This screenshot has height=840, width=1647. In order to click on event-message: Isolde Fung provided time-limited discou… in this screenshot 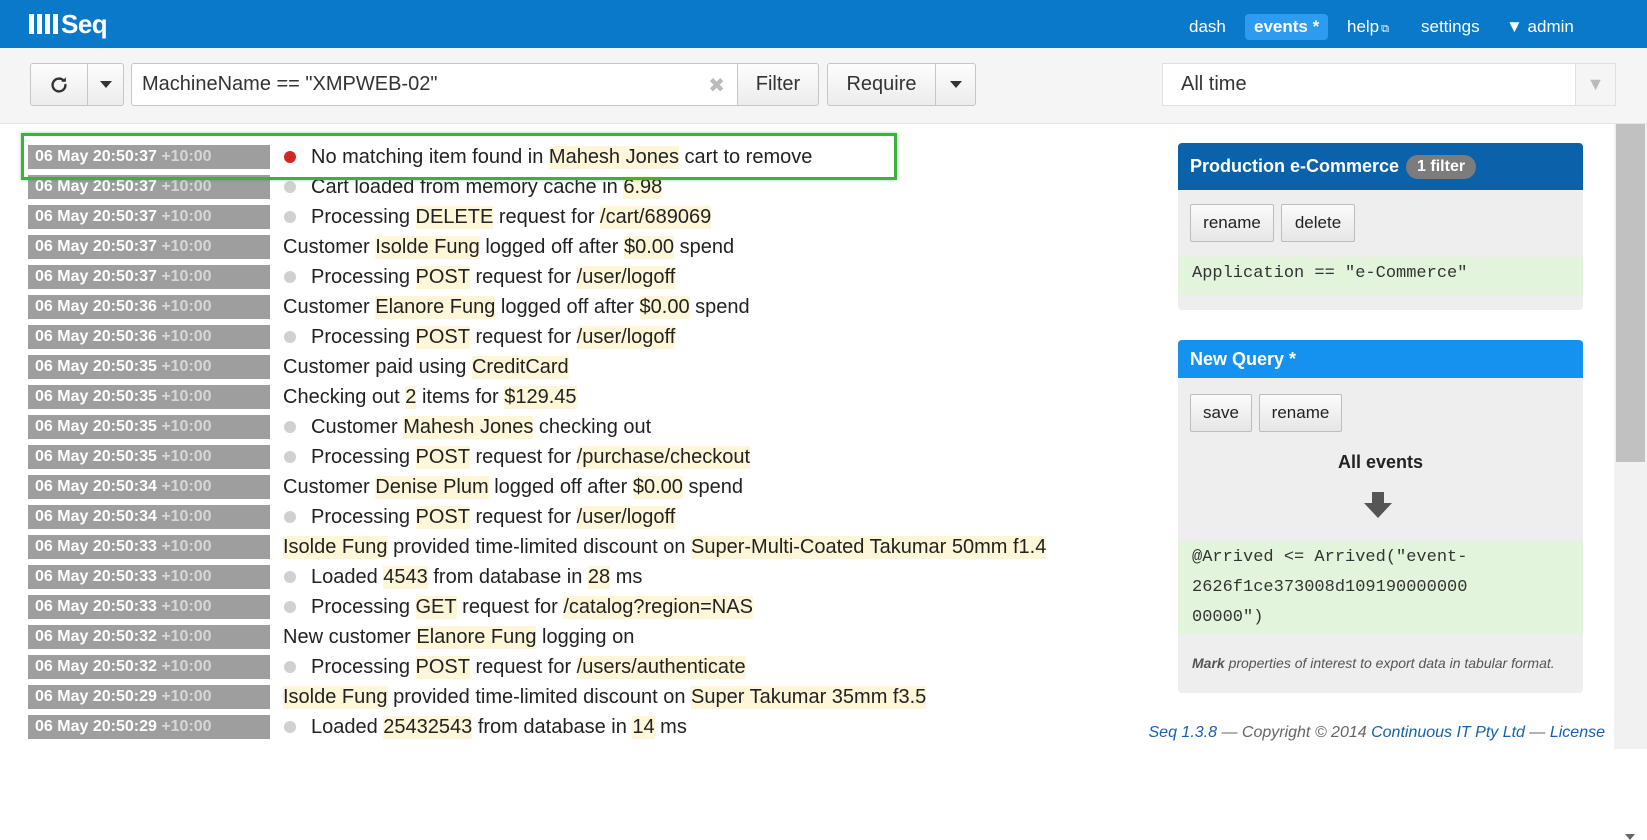, I will do `click(605, 697)`.